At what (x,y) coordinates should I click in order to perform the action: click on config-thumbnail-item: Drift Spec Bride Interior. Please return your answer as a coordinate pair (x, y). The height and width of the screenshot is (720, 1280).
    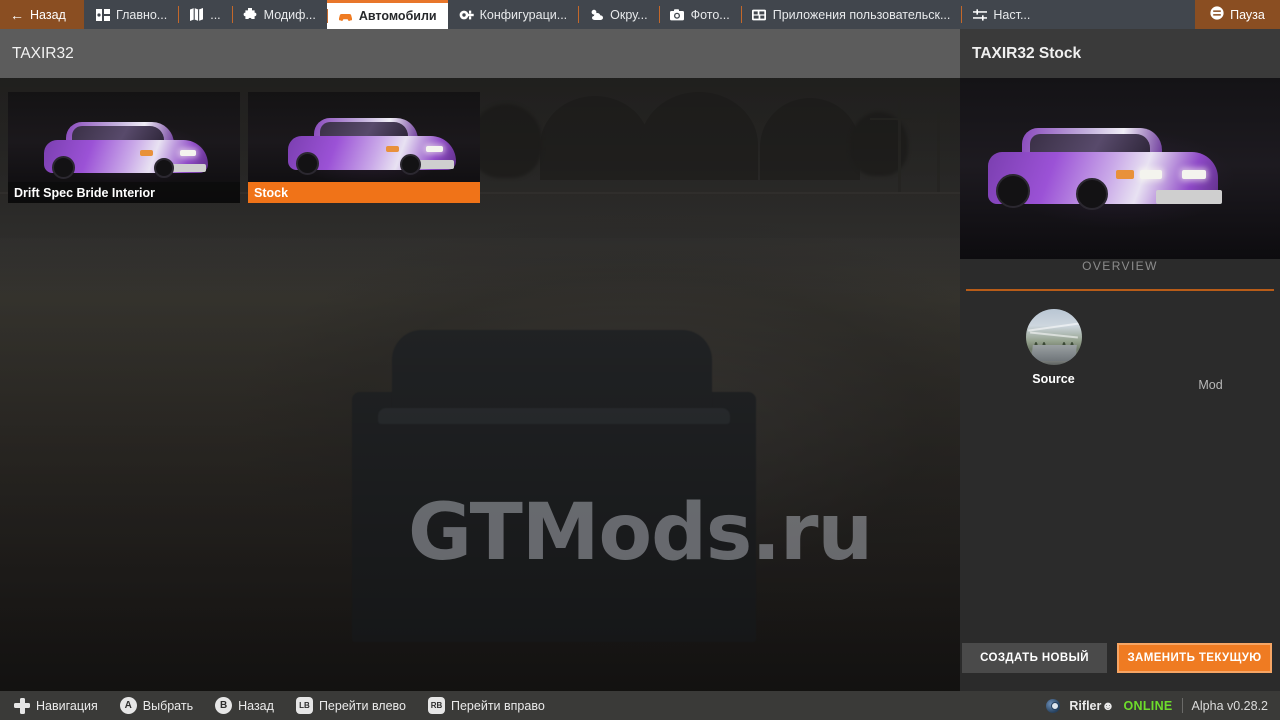
    Looking at the image, I should click on (124, 147).